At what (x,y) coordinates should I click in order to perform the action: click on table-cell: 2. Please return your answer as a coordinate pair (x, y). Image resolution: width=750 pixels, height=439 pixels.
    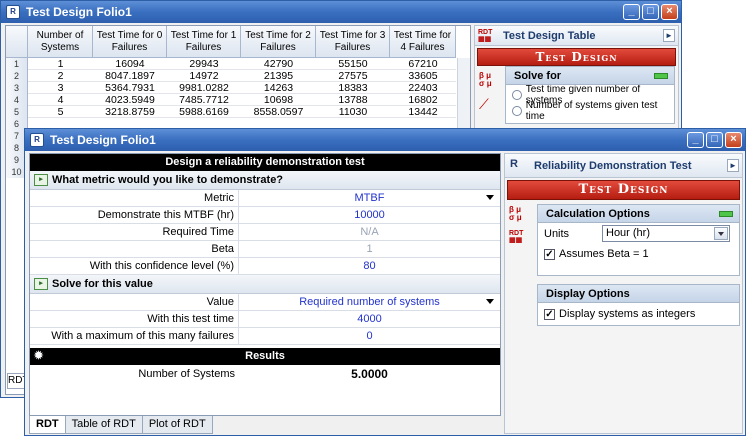
    Looking at the image, I should click on (60, 76).